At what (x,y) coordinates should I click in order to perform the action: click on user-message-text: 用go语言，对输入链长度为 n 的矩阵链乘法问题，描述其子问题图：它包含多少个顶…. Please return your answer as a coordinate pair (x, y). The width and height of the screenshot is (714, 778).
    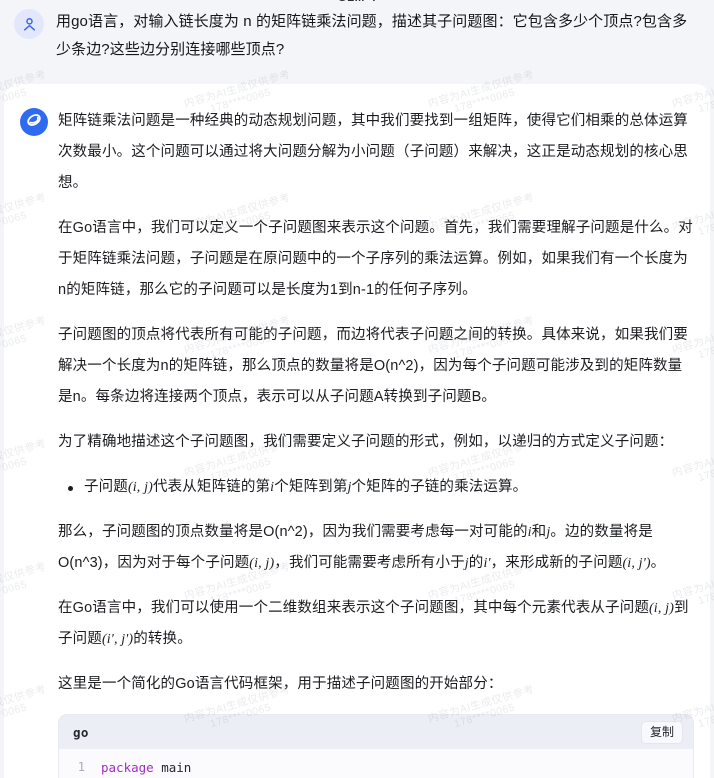
    Looking at the image, I should click on (372, 35).